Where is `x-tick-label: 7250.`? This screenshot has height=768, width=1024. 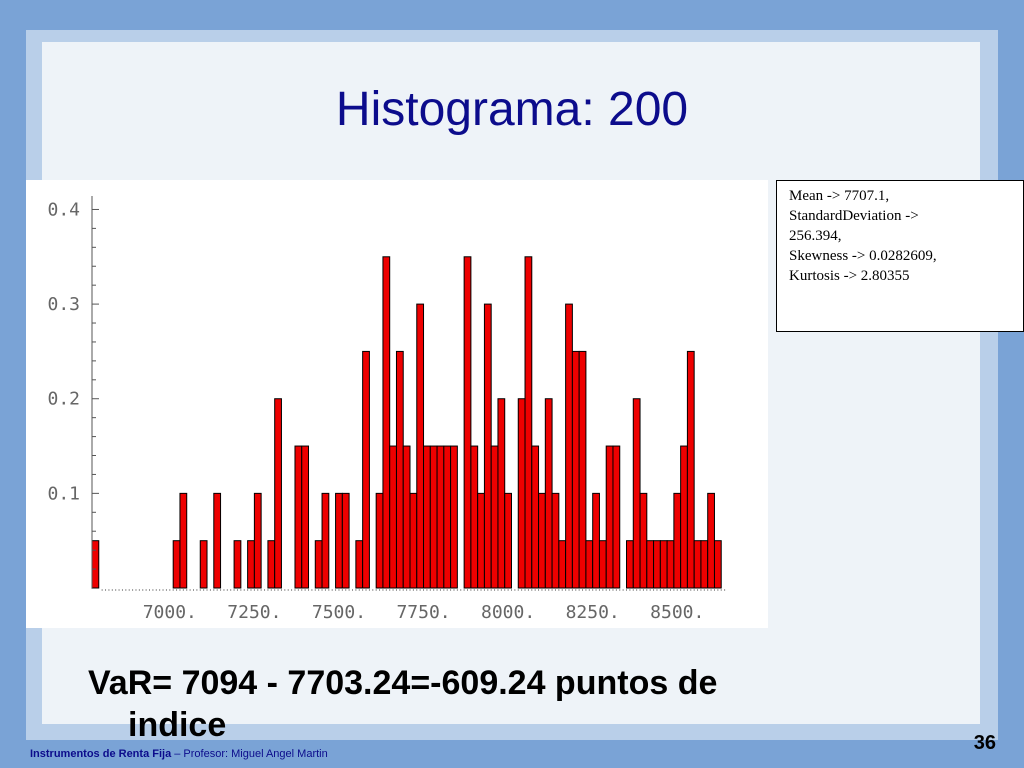 x-tick-label: 7250. is located at coordinates (254, 612).